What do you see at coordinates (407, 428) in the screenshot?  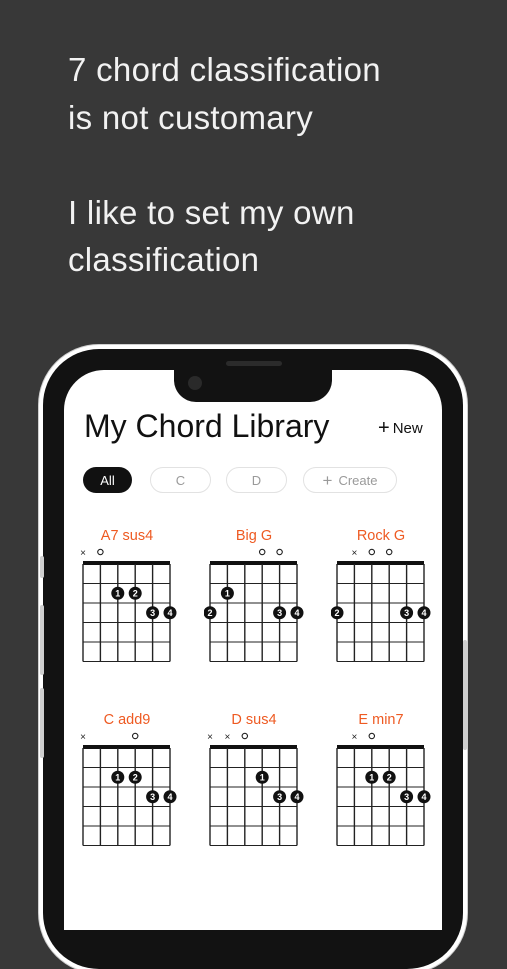 I see `new-button-label: New` at bounding box center [407, 428].